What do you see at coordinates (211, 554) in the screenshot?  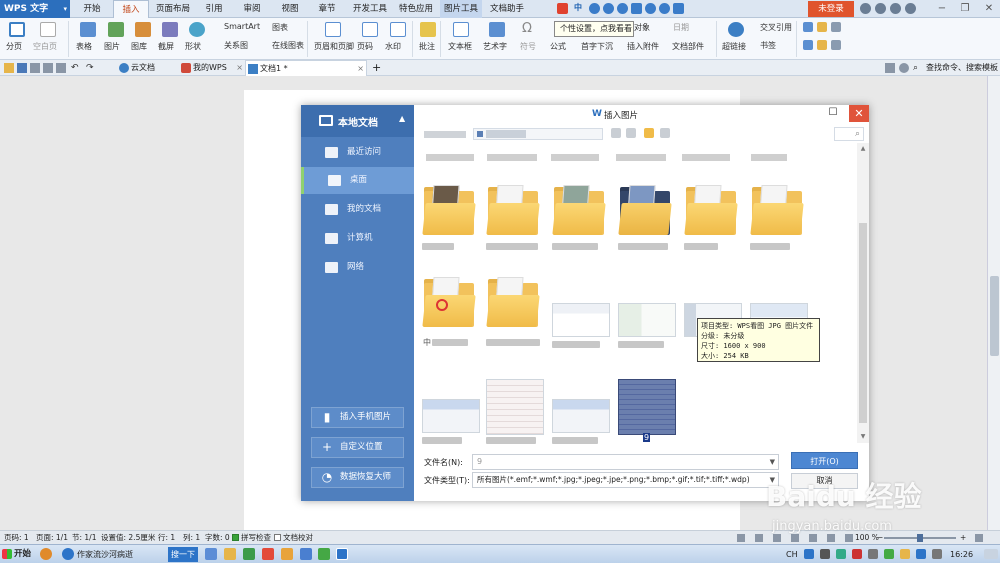 I see `explorer-icon` at bounding box center [211, 554].